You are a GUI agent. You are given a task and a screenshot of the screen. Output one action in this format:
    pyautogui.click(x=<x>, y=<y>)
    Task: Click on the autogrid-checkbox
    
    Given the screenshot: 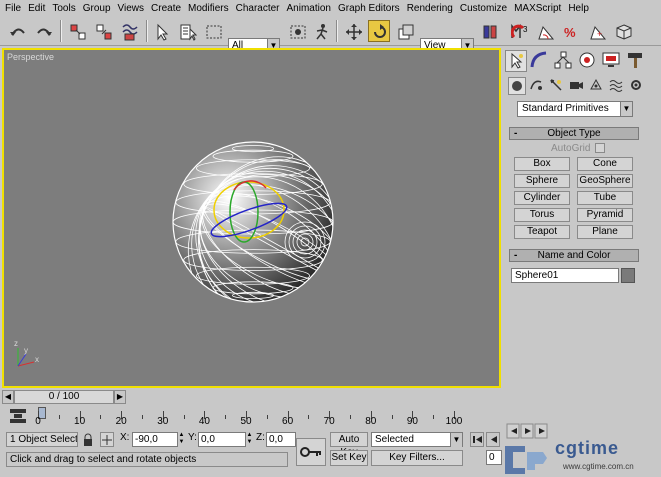 What is the action you would take?
    pyautogui.click(x=600, y=148)
    